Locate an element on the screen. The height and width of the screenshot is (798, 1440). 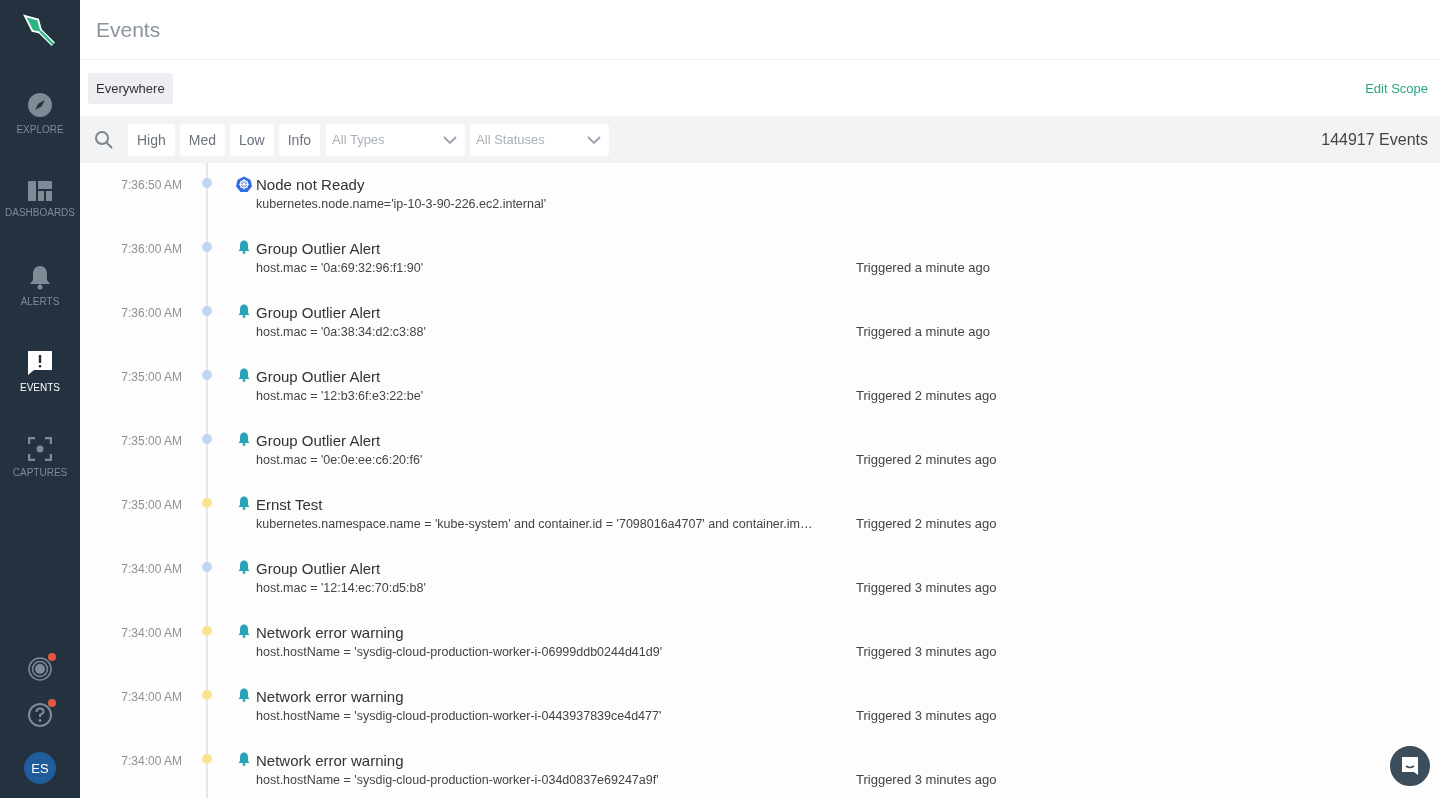
radar-icon is located at coordinates (40, 669).